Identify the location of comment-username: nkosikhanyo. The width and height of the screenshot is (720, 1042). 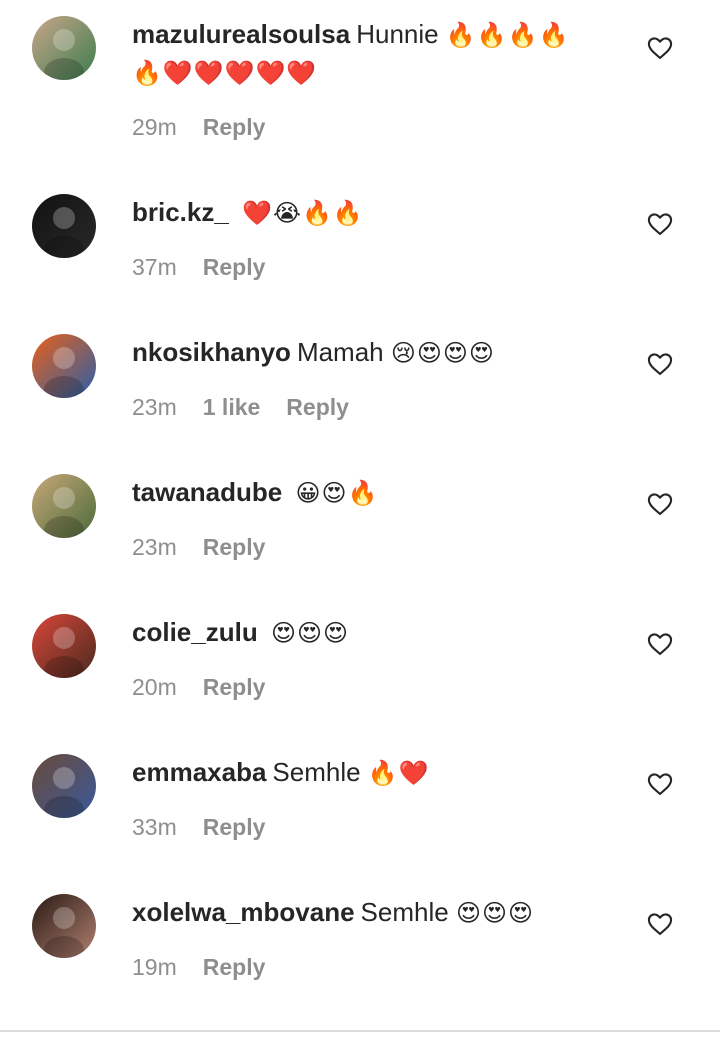
(211, 352).